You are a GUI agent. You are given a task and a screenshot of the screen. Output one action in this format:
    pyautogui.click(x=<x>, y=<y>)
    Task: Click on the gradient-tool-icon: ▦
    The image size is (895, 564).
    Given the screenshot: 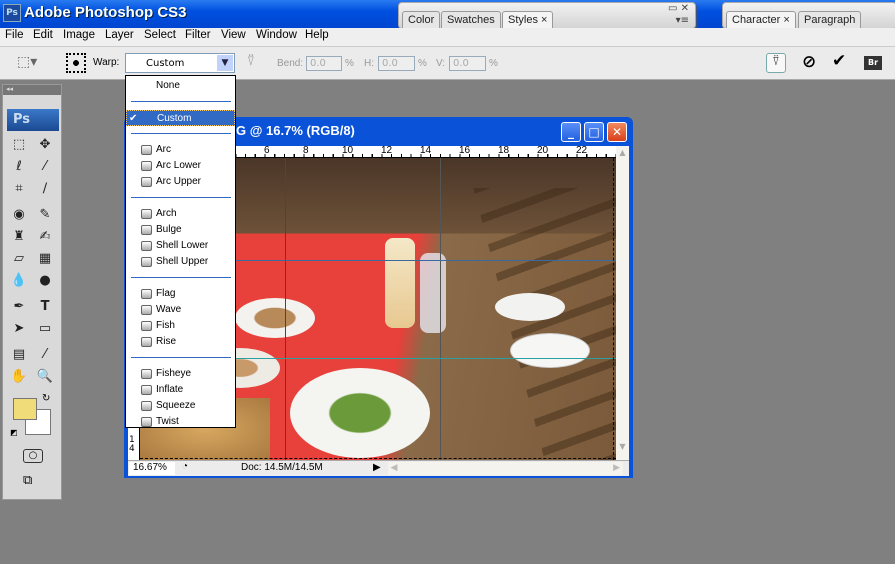 What is the action you would take?
    pyautogui.click(x=45, y=259)
    